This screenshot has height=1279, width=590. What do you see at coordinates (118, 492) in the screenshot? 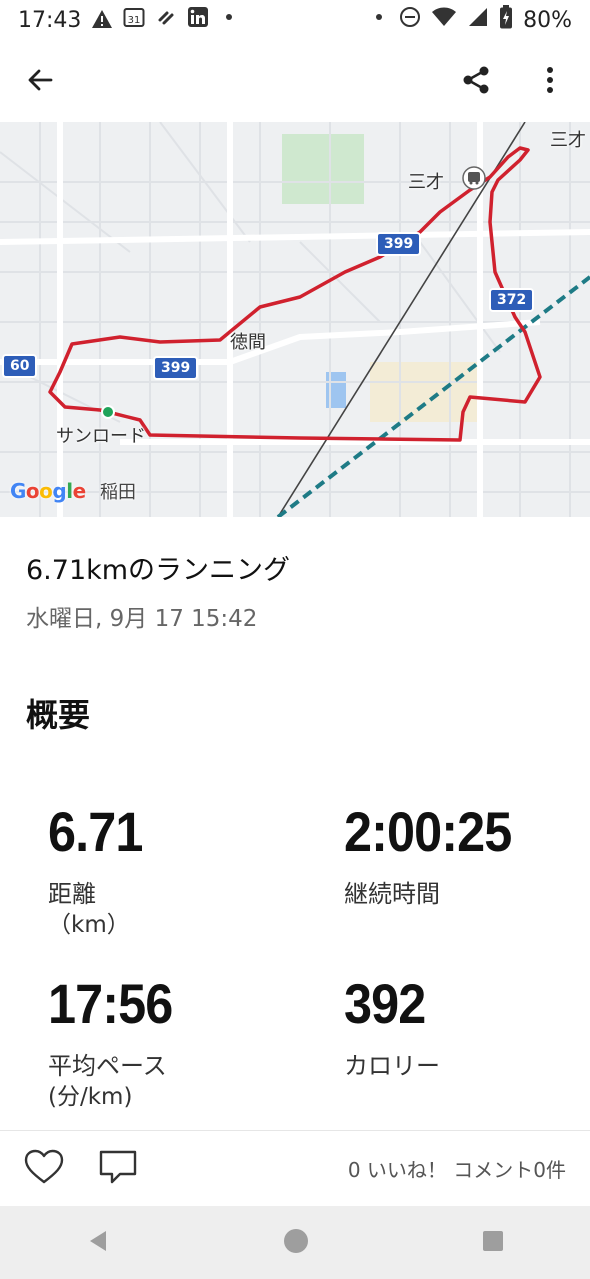
I see `map-label-inada: 稲田` at bounding box center [118, 492].